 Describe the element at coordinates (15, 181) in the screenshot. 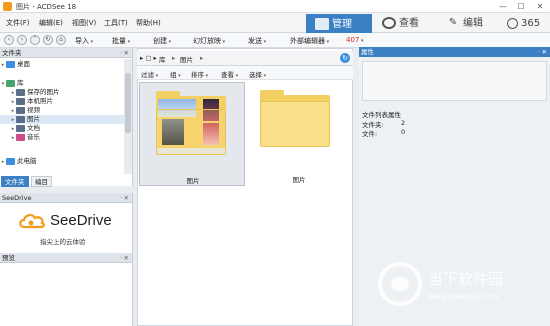

I see `tab-folders: 文件夹` at that location.